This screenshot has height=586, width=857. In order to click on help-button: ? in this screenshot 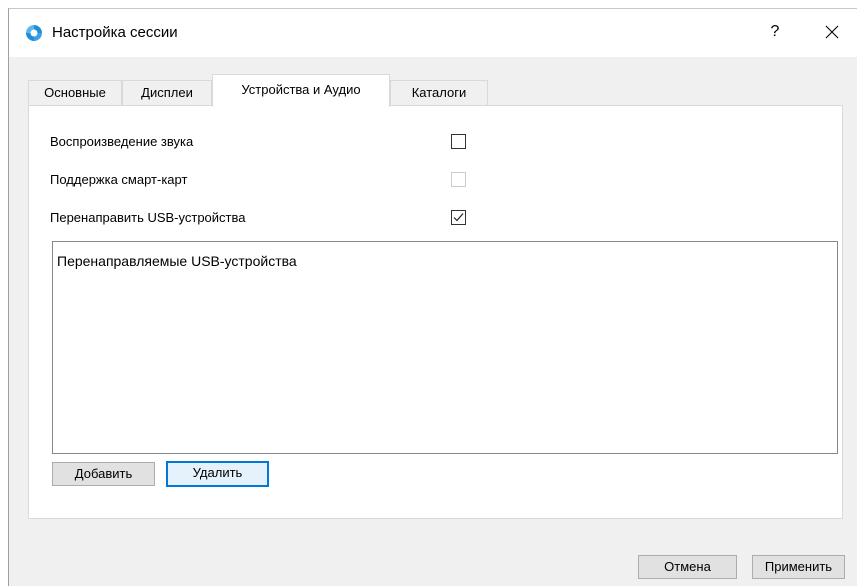, I will do `click(775, 32)`.